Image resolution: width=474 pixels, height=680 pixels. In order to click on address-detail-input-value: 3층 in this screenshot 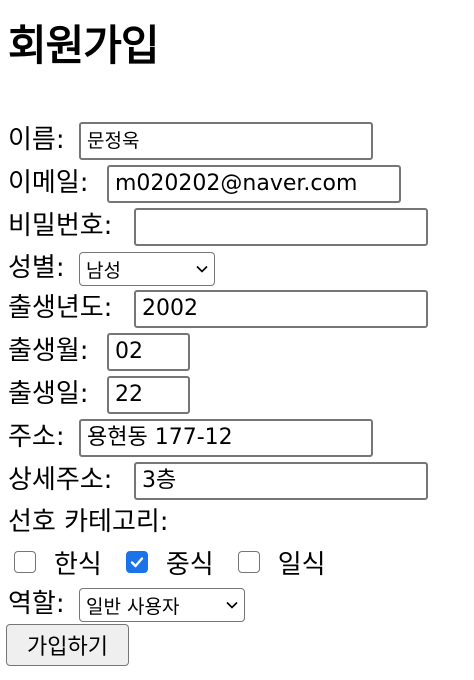, I will do `click(159, 480)`.